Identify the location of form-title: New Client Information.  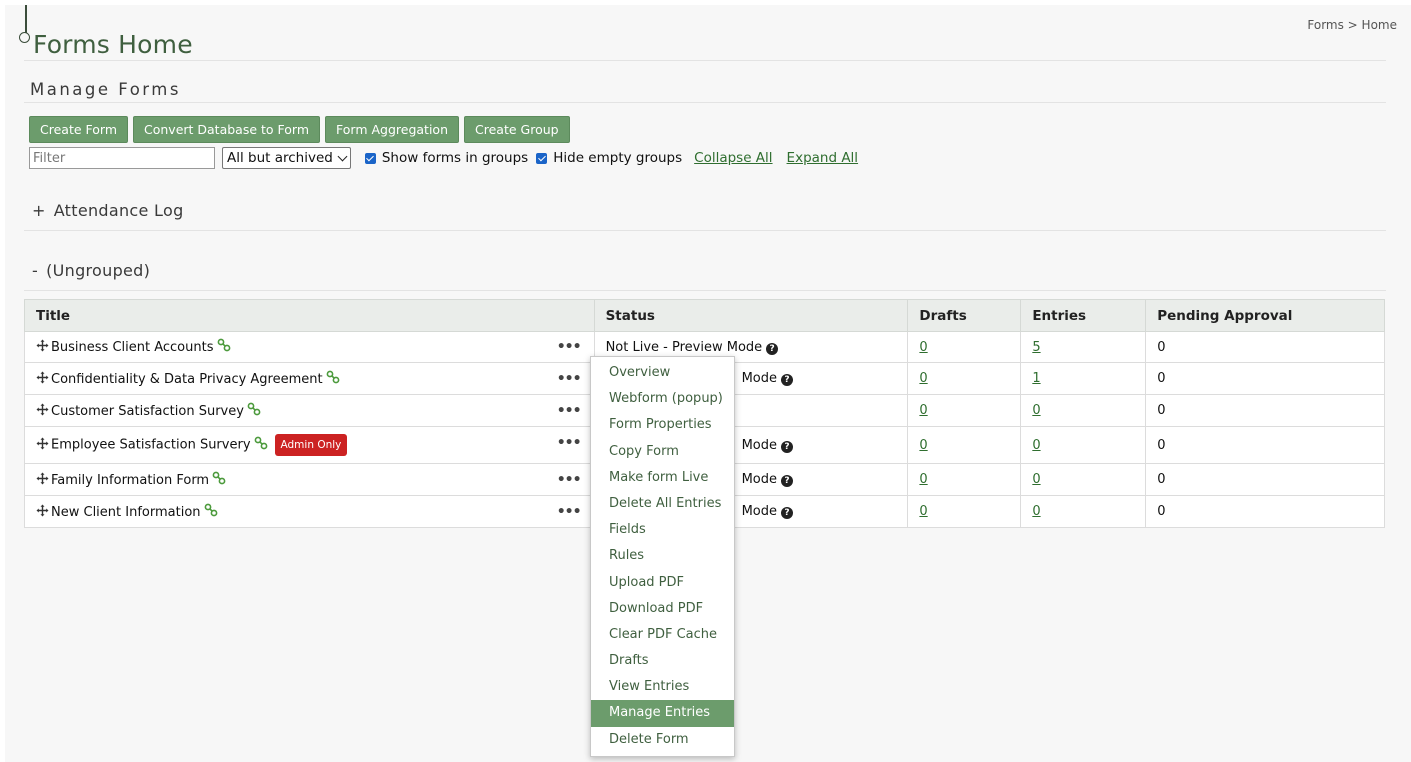
(126, 512).